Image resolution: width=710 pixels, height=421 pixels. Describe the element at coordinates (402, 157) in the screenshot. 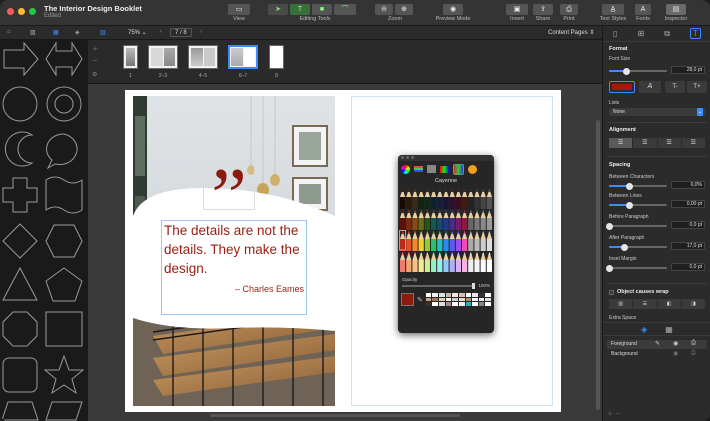

I see `close-colors-button` at that location.